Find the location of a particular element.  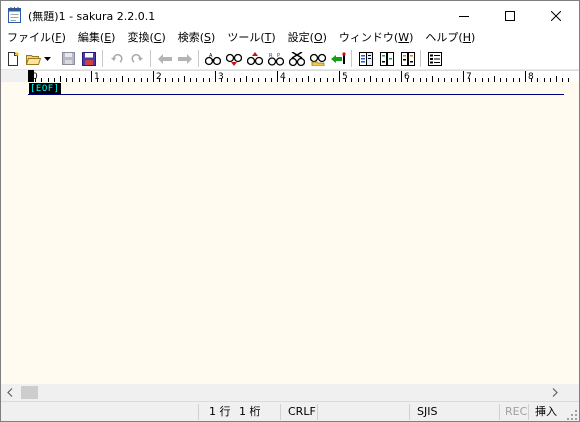

clear-mark-icon is located at coordinates (296, 58).